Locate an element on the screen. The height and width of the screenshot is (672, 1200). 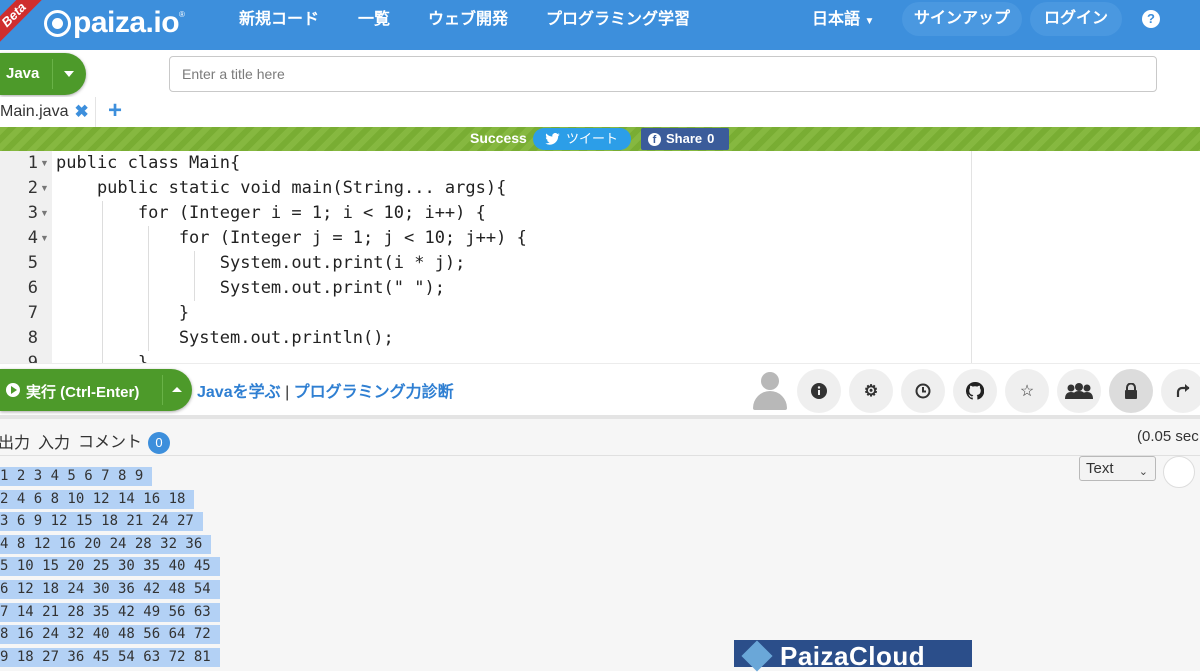
tab-input: 入力 is located at coordinates (54, 441).